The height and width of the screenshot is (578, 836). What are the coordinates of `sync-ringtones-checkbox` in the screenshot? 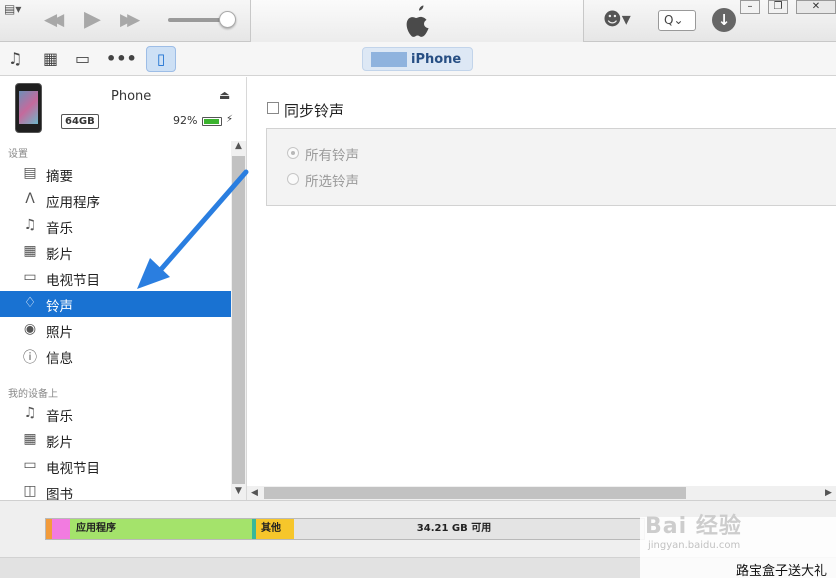 It's located at (273, 108).